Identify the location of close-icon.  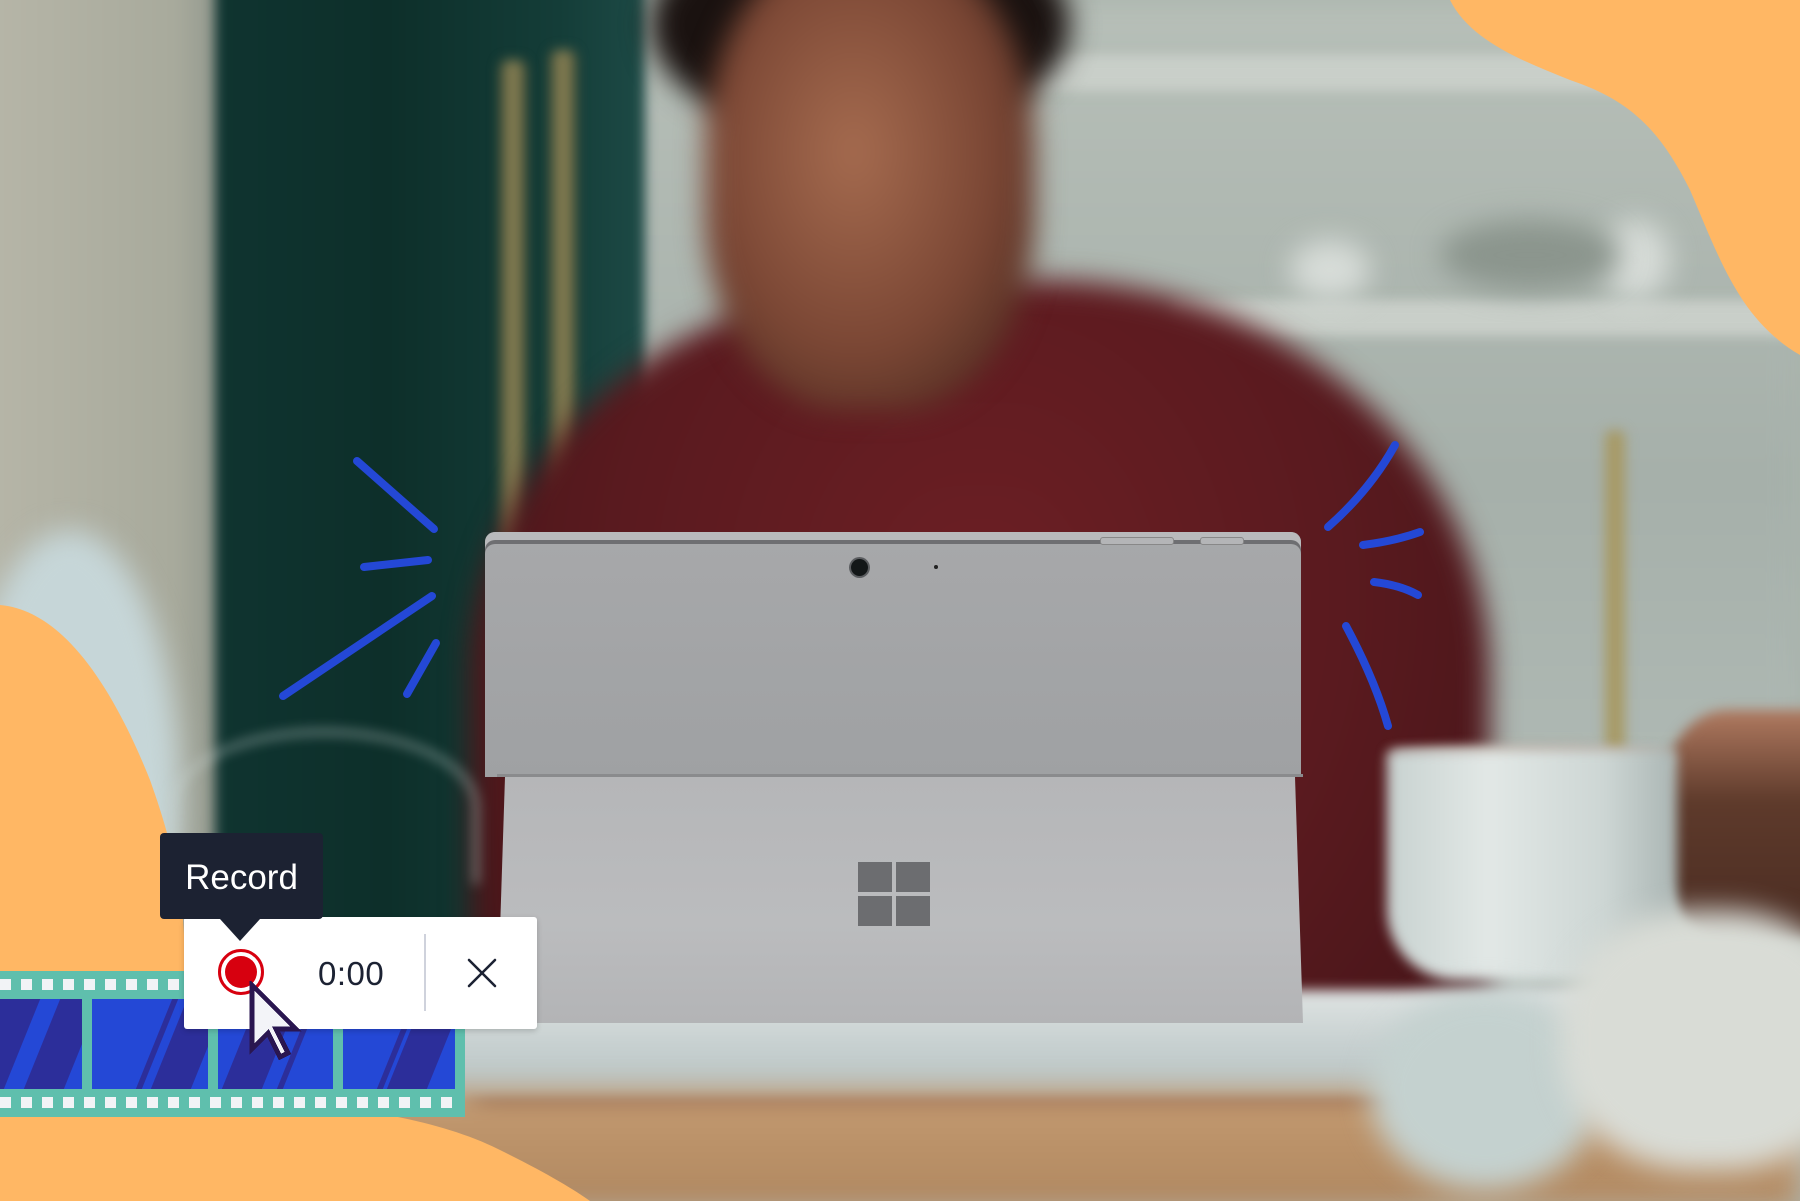
(482, 973).